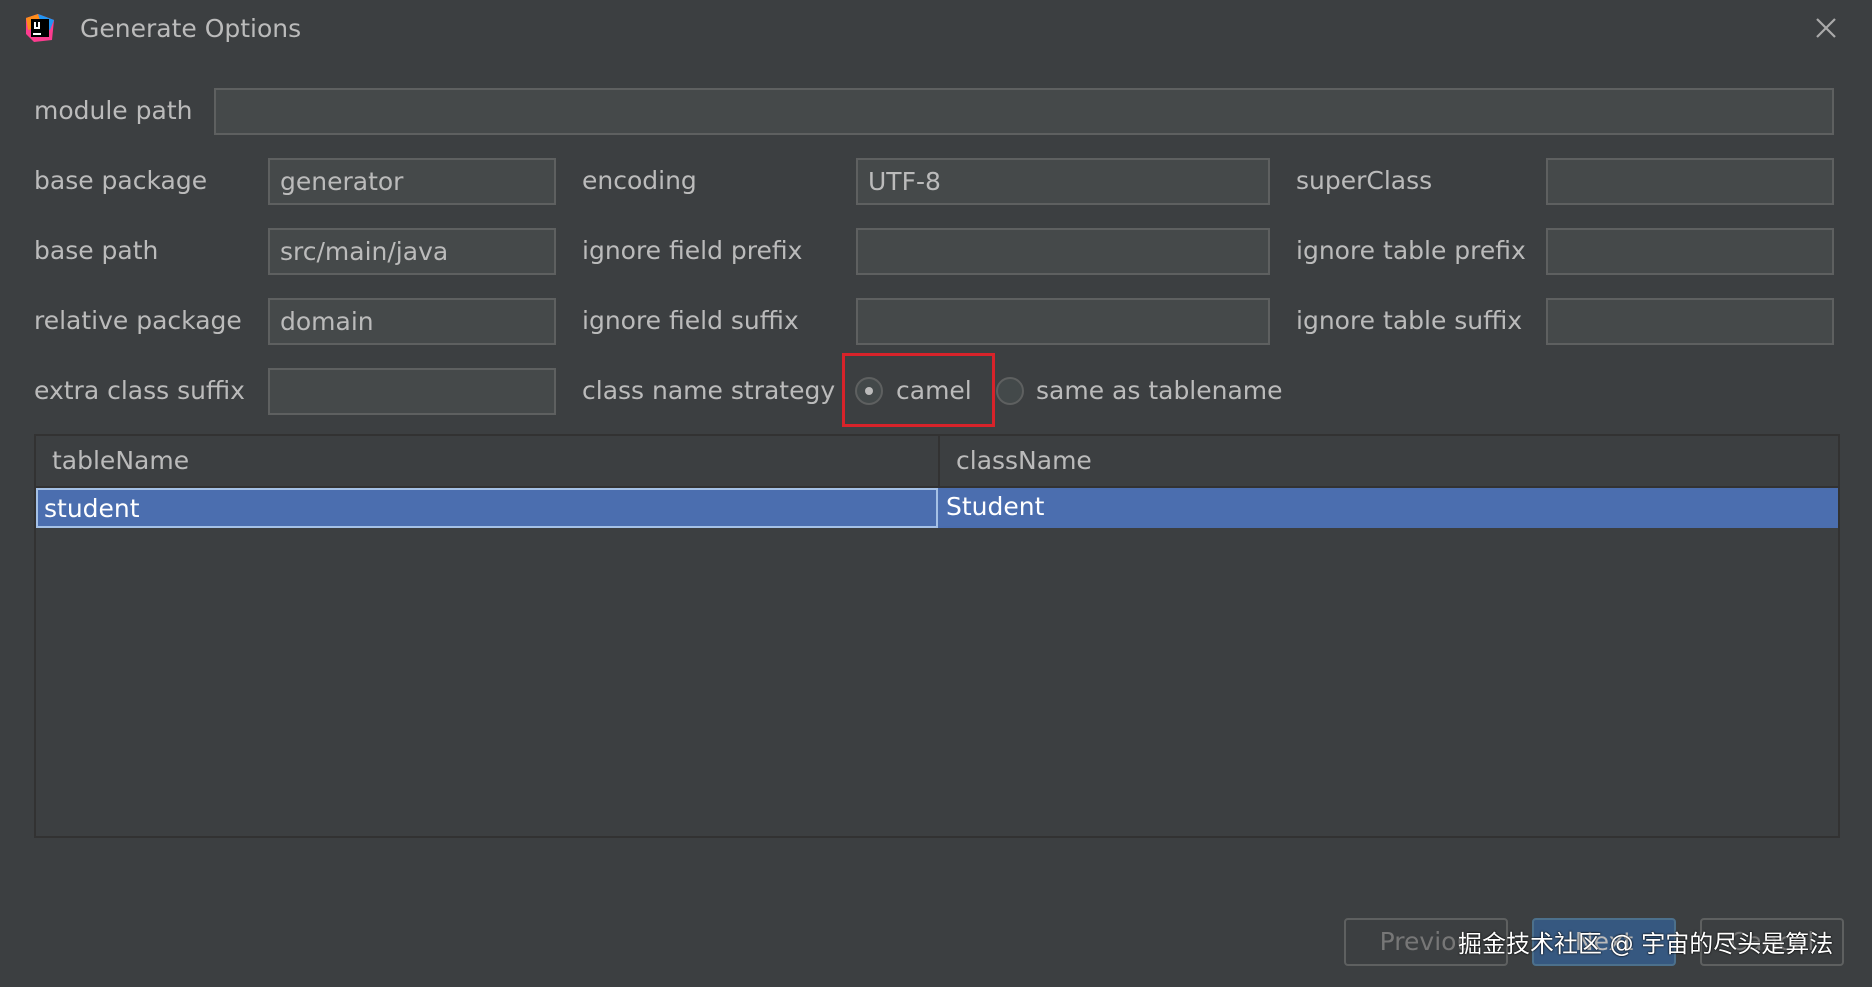 Image resolution: width=1872 pixels, height=987 pixels. I want to click on cell-classname: Student, so click(1389, 508).